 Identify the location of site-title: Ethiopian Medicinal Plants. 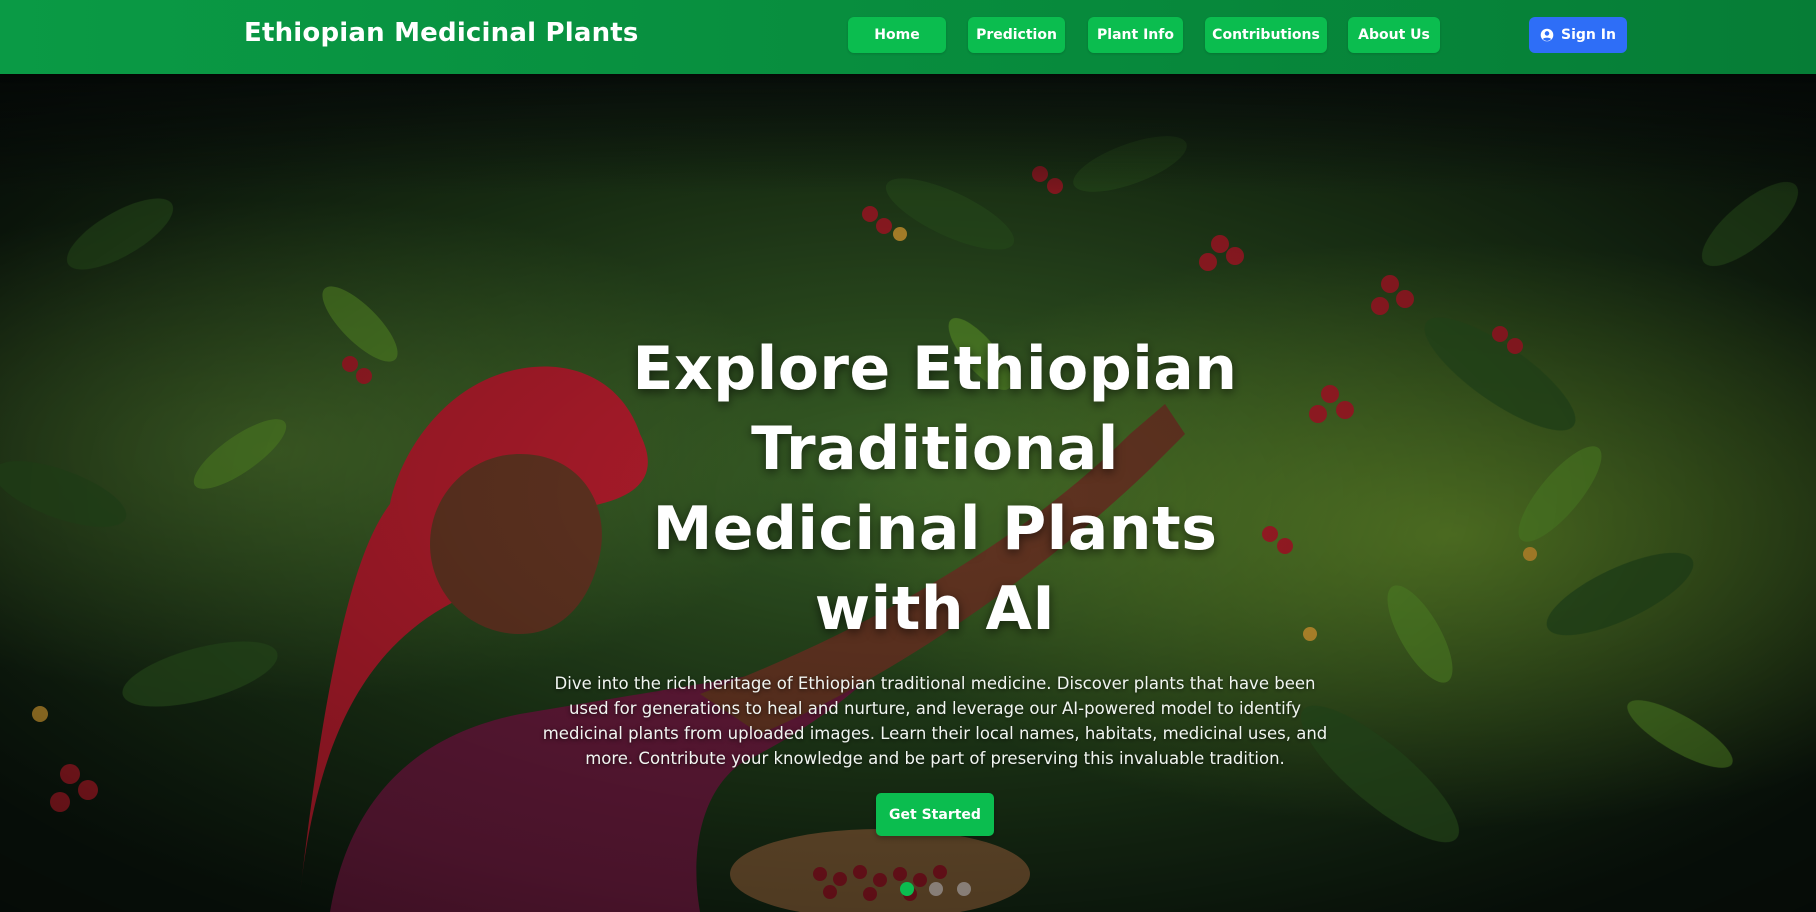
(441, 33).